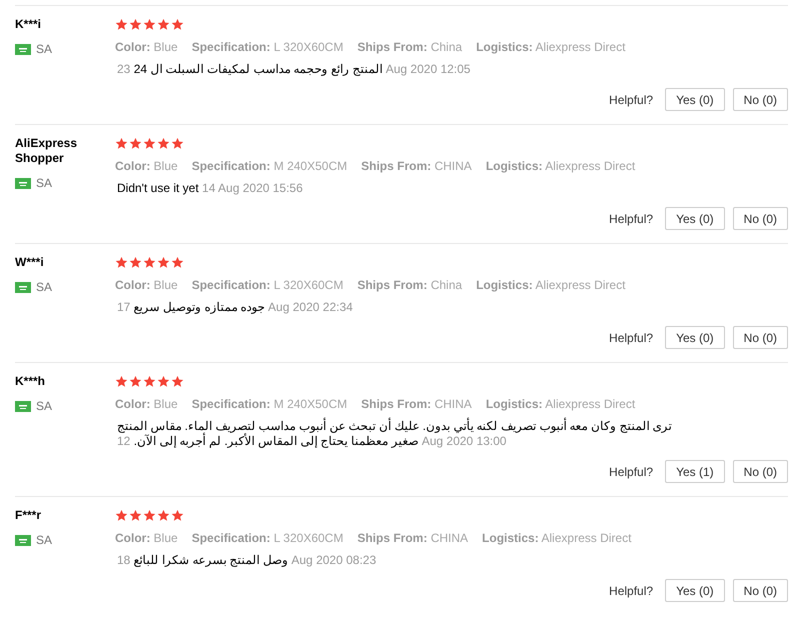 This screenshot has width=800, height=625. Describe the element at coordinates (30, 262) in the screenshot. I see `reviewer-name: W***i` at that location.